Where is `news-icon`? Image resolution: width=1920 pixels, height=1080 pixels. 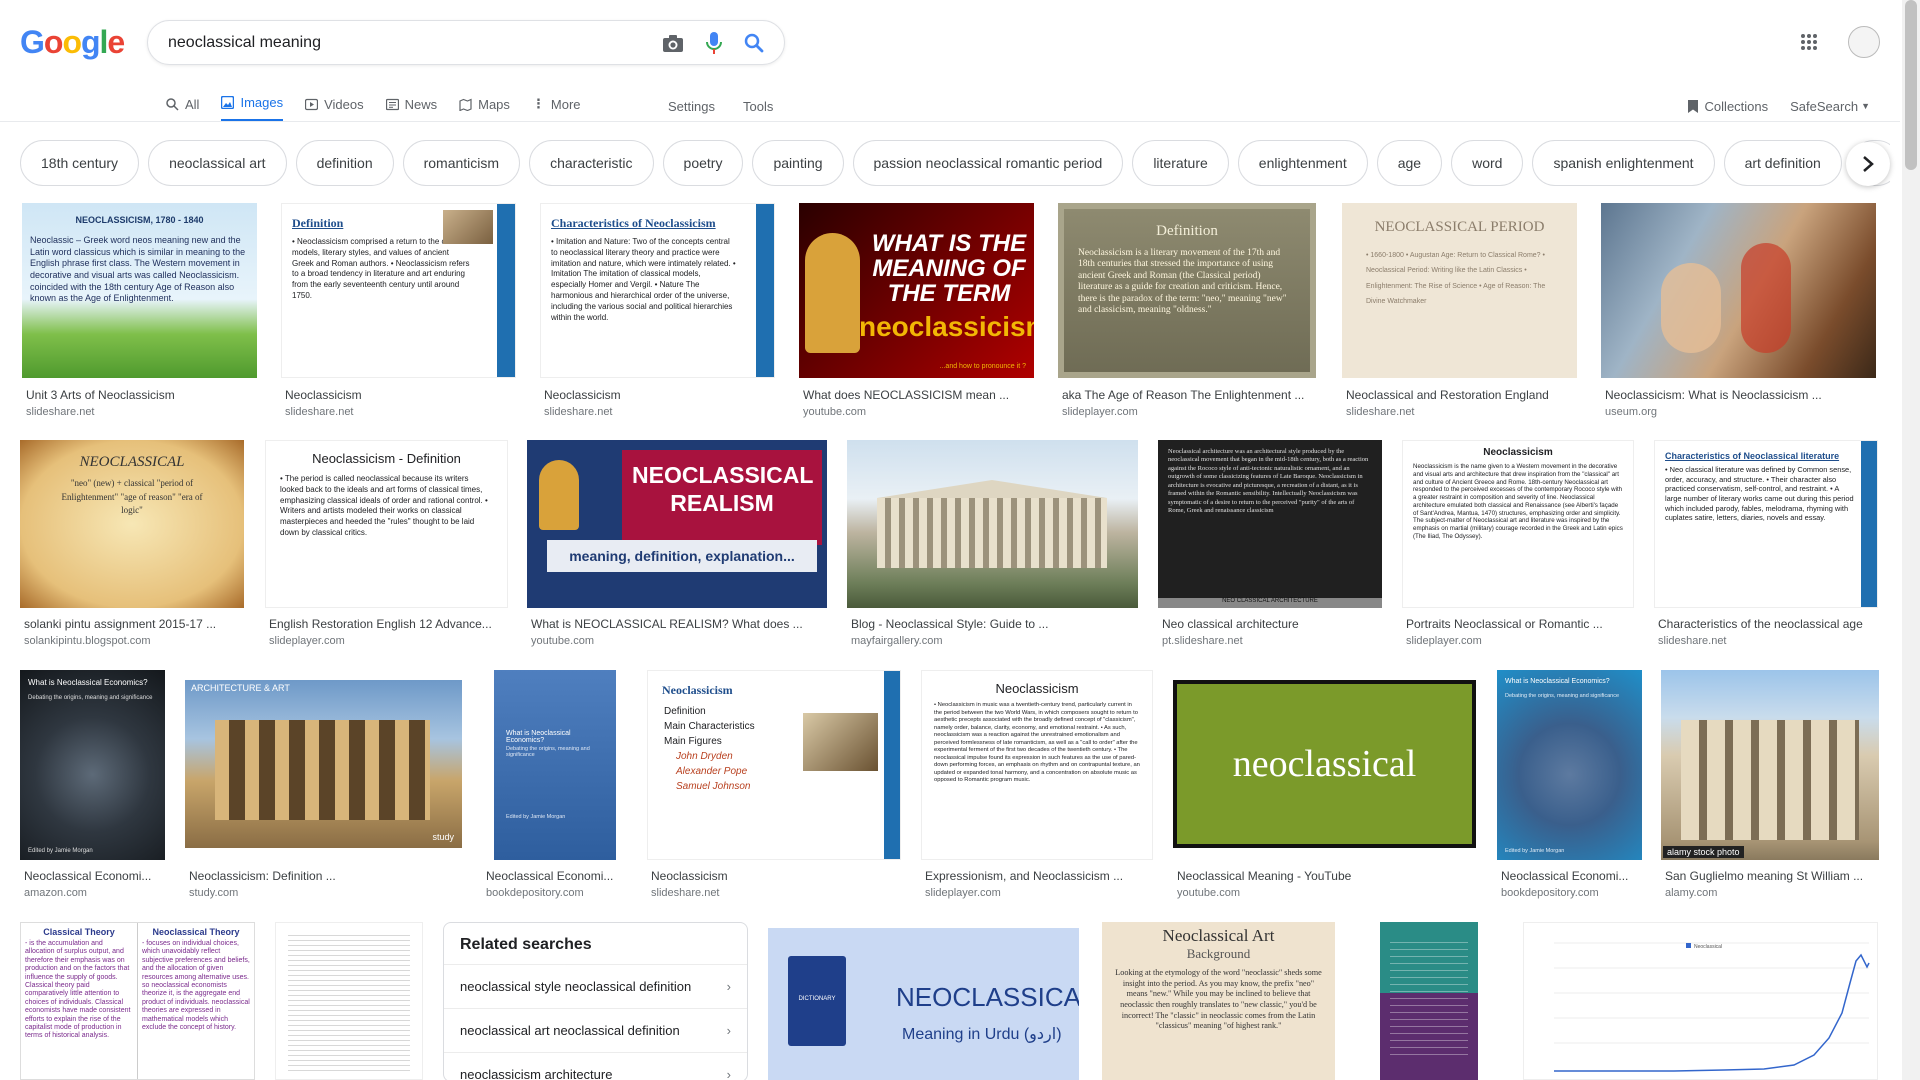
news-icon is located at coordinates (392, 104).